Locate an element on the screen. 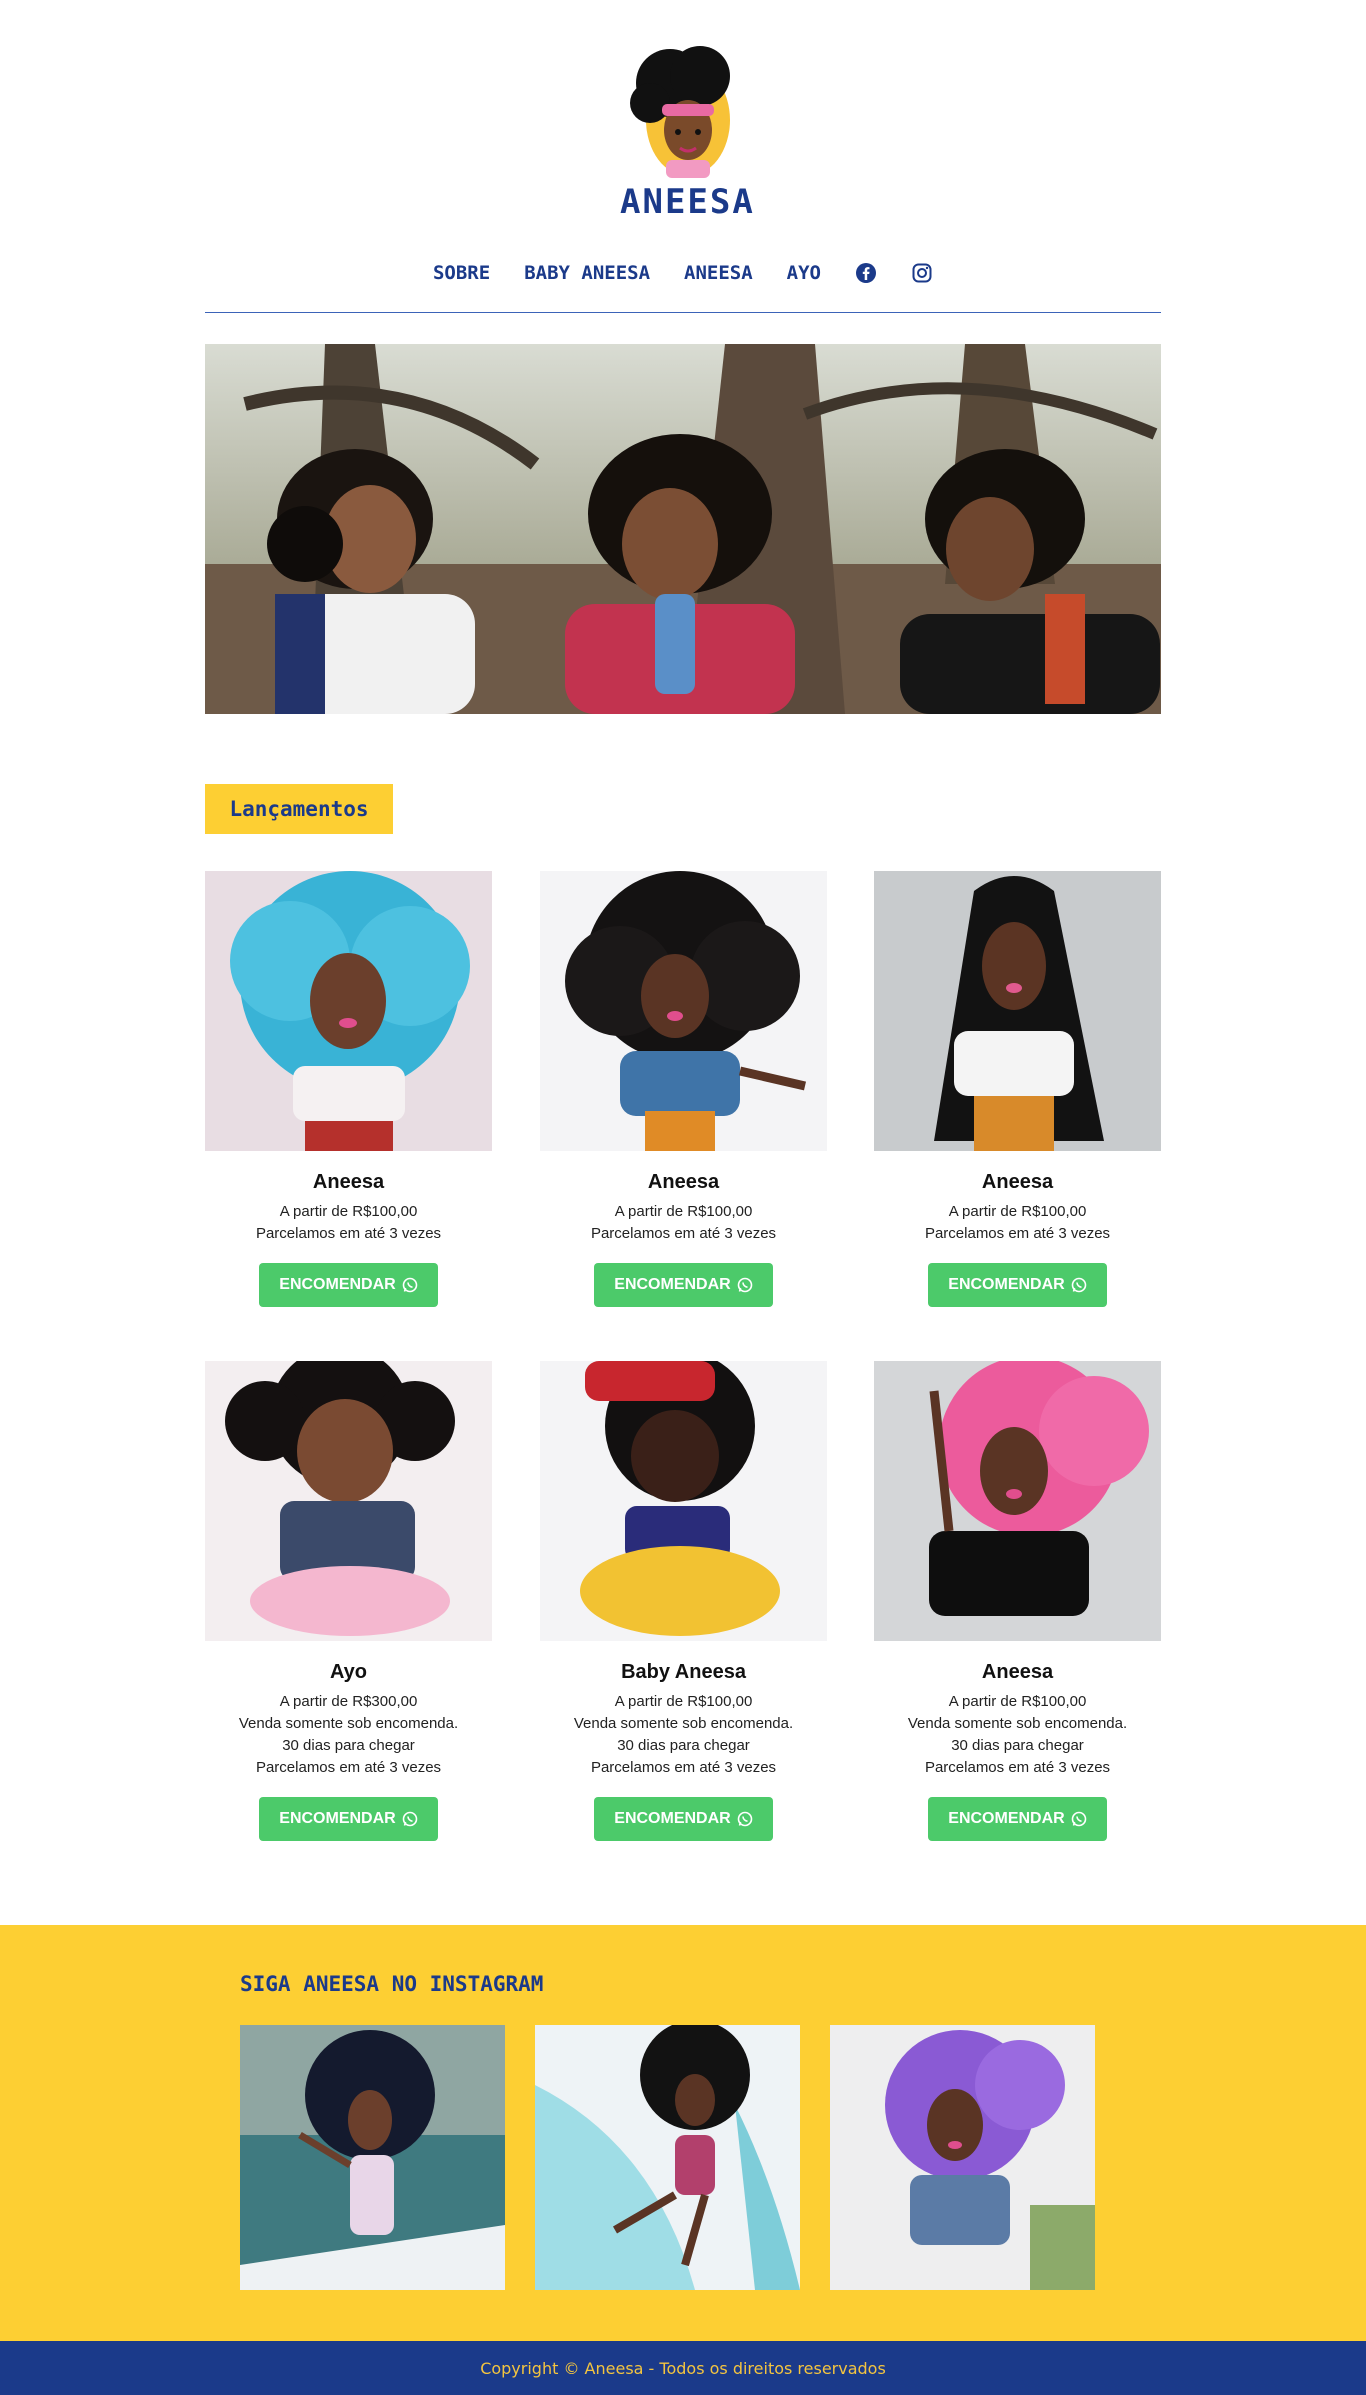 The height and width of the screenshot is (2395, 1366). site-header: ANEESA Sobre Baby Aneesa Aneesa Ayo is located at coordinates (683, 156).